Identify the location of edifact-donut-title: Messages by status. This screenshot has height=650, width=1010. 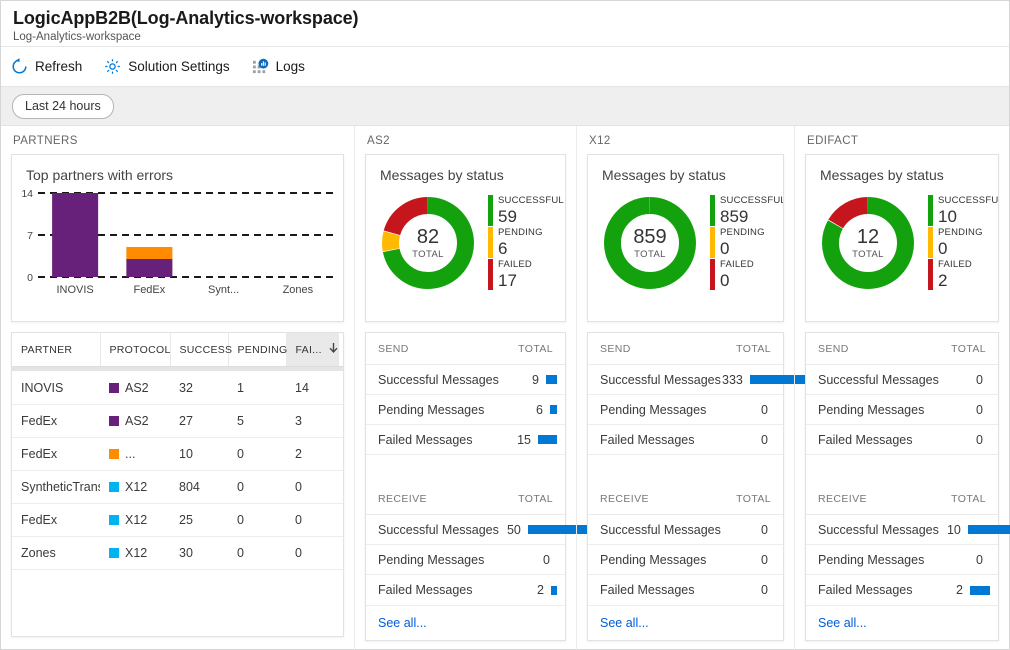
(882, 175).